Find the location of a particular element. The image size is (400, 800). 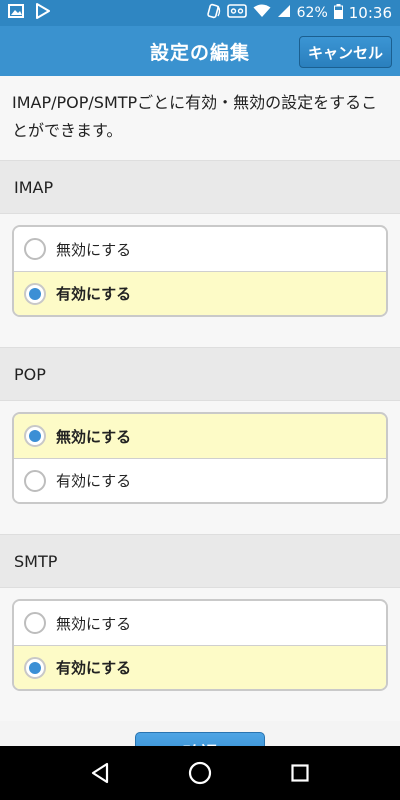

status-bar: 62% 10:36 is located at coordinates (200, 13).